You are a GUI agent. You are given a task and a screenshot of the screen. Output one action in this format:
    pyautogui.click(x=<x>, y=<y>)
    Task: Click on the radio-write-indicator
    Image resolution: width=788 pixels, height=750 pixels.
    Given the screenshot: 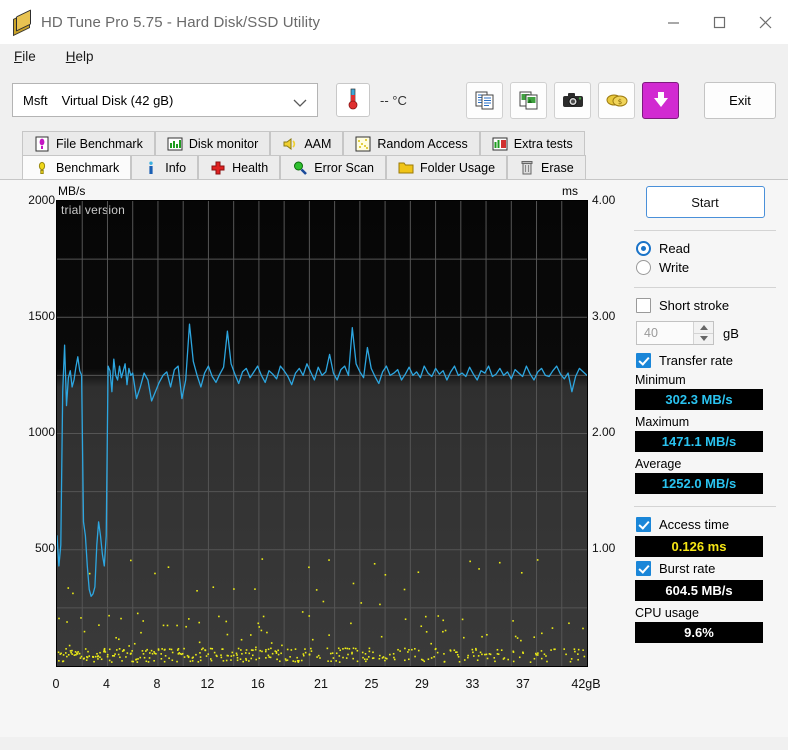 What is the action you would take?
    pyautogui.click(x=643, y=267)
    